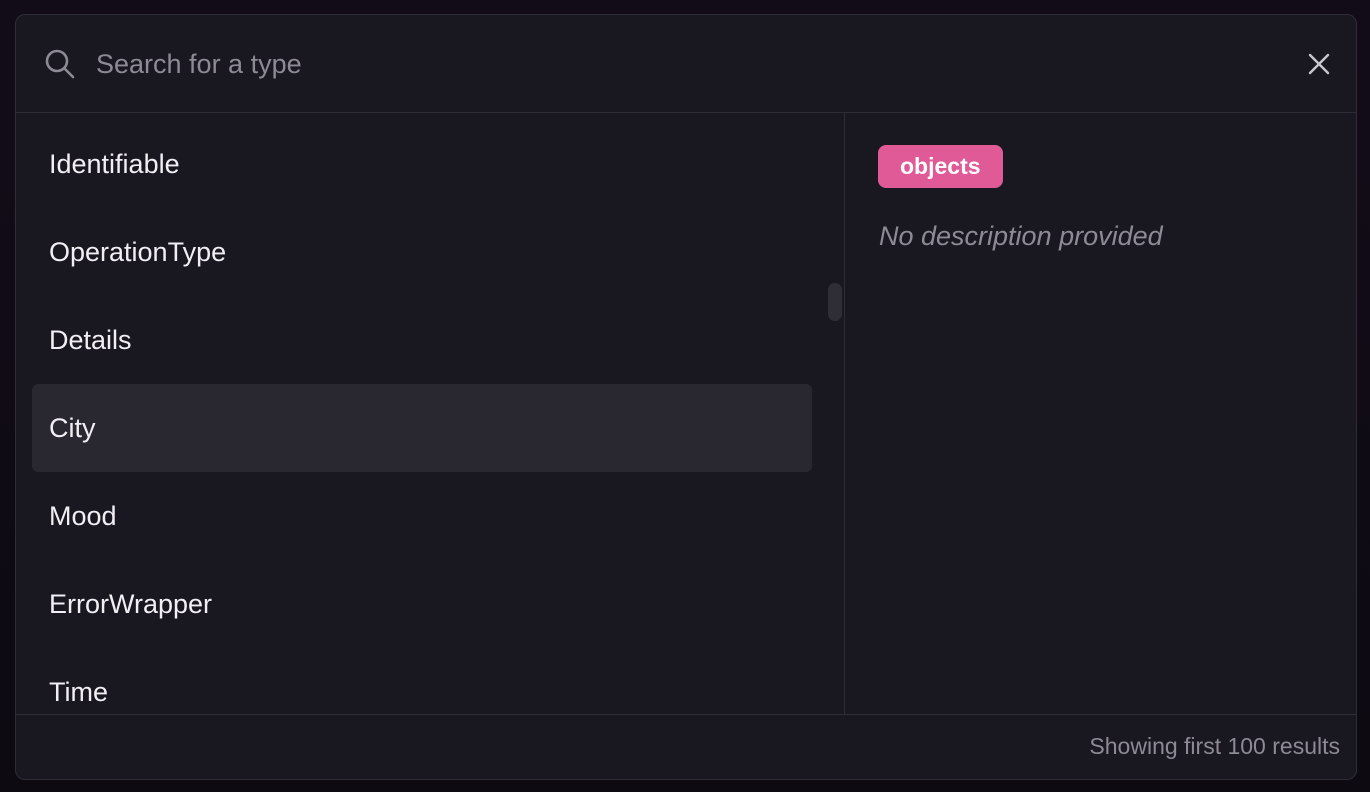 This screenshot has height=792, width=1370. I want to click on search-input, so click(676, 64).